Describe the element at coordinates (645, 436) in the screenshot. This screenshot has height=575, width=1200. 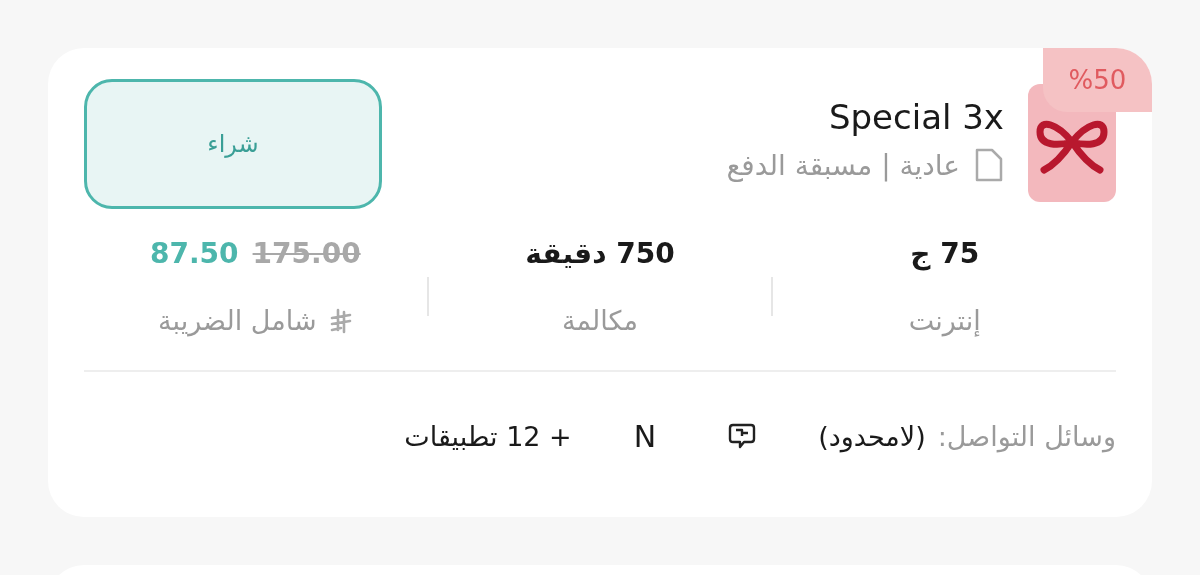
I see `app-letter: N` at that location.